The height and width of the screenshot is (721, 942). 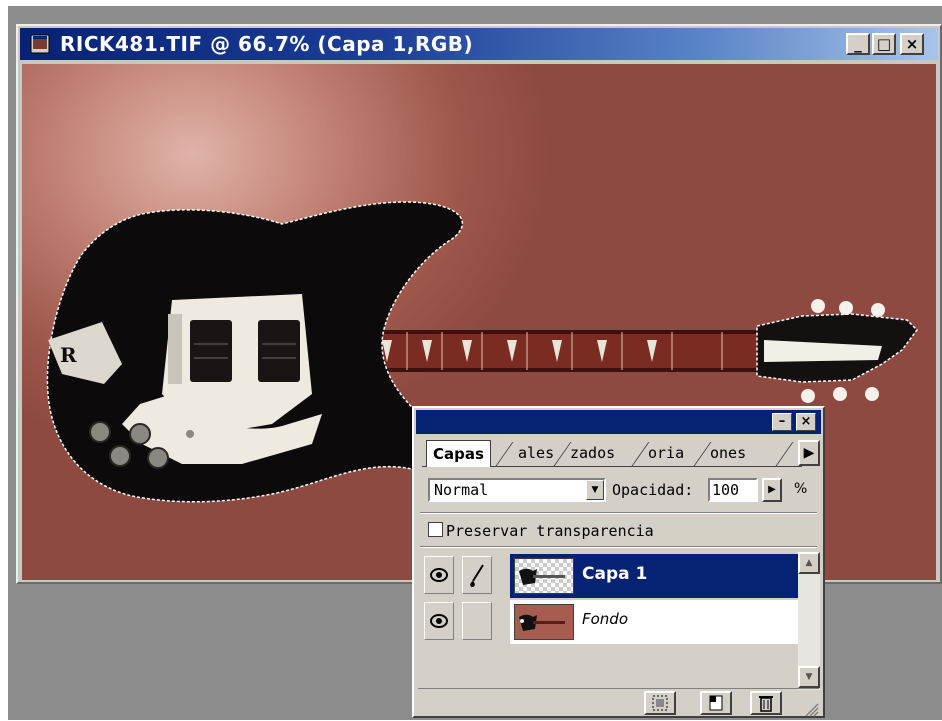 I want to click on scroll-up-button: ▲, so click(x=809, y=563).